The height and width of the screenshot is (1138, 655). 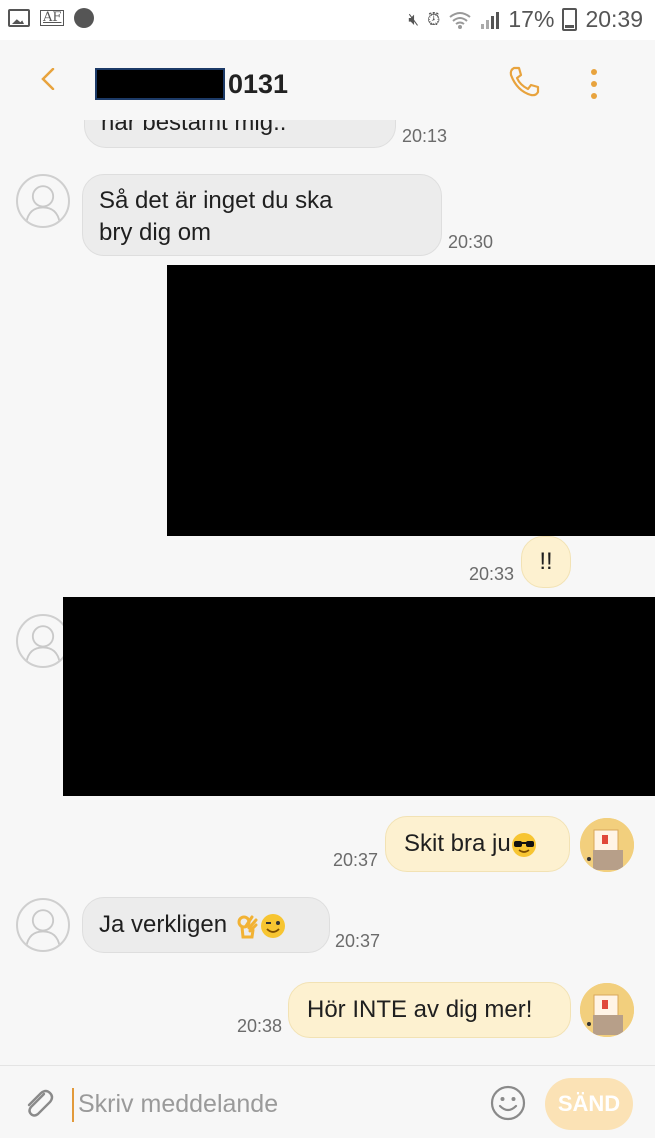 What do you see at coordinates (327, 84) in the screenshot?
I see `conversation-header: 0131` at bounding box center [327, 84].